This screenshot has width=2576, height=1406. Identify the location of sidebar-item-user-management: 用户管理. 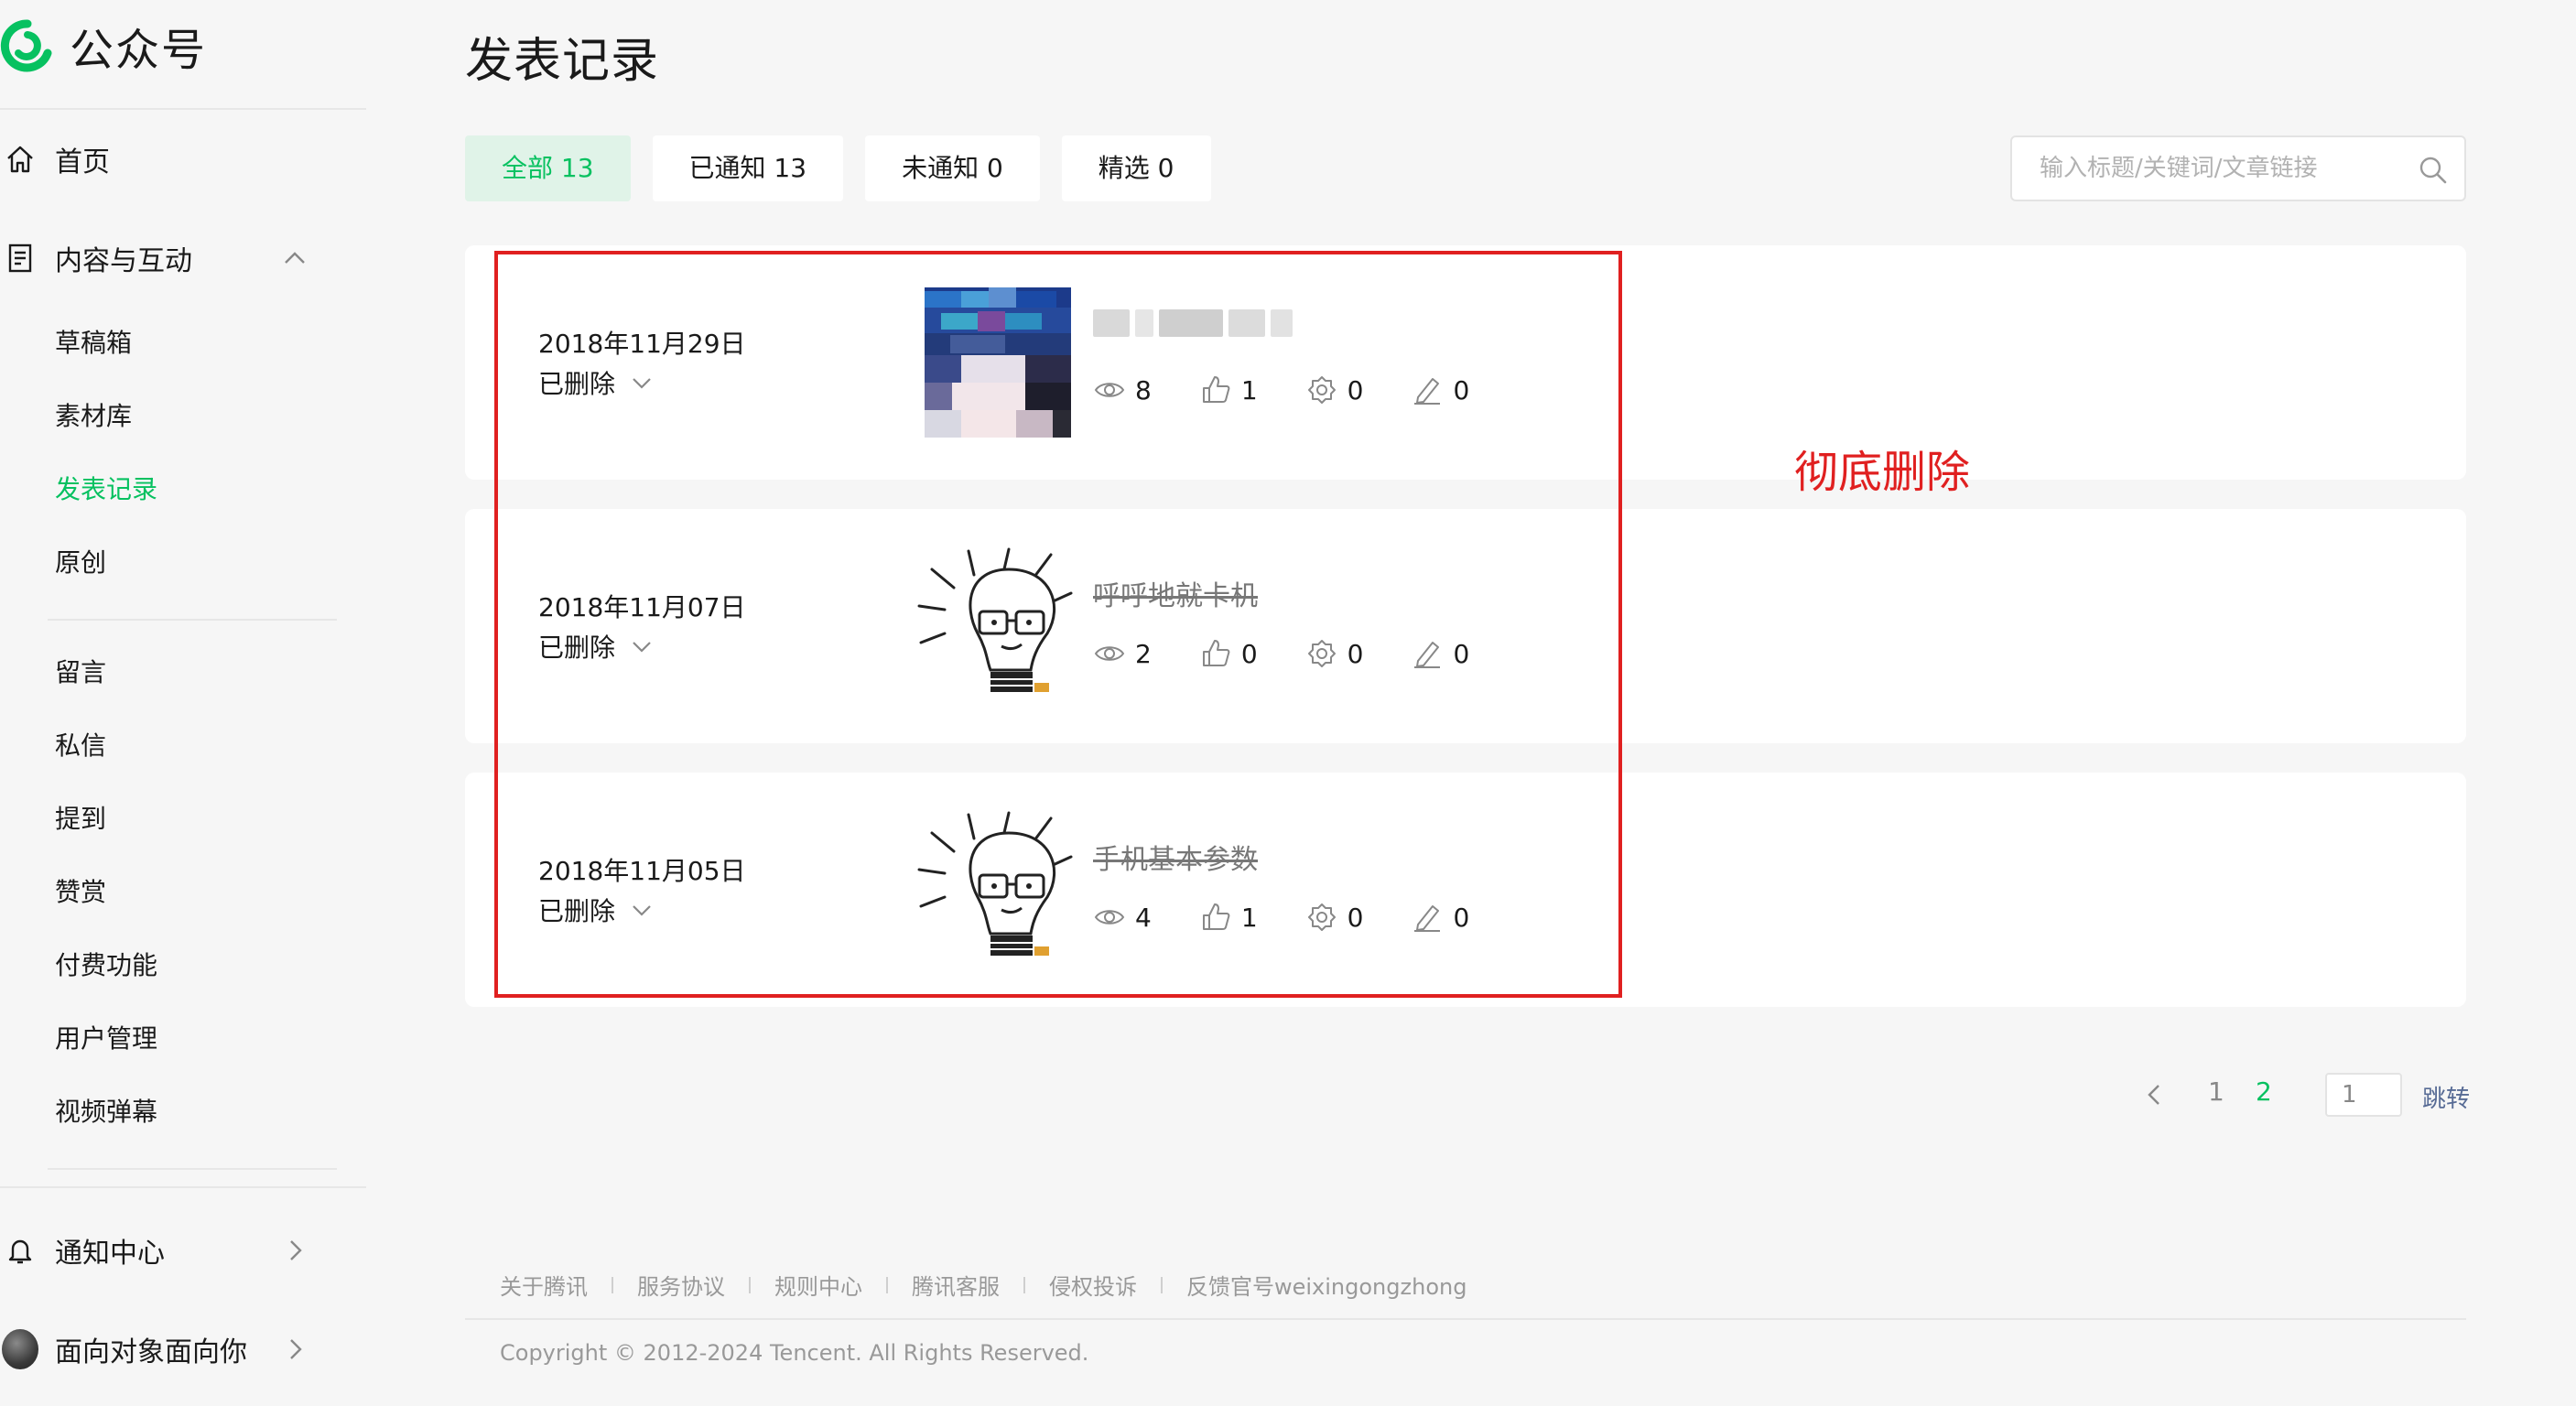
(106, 1039).